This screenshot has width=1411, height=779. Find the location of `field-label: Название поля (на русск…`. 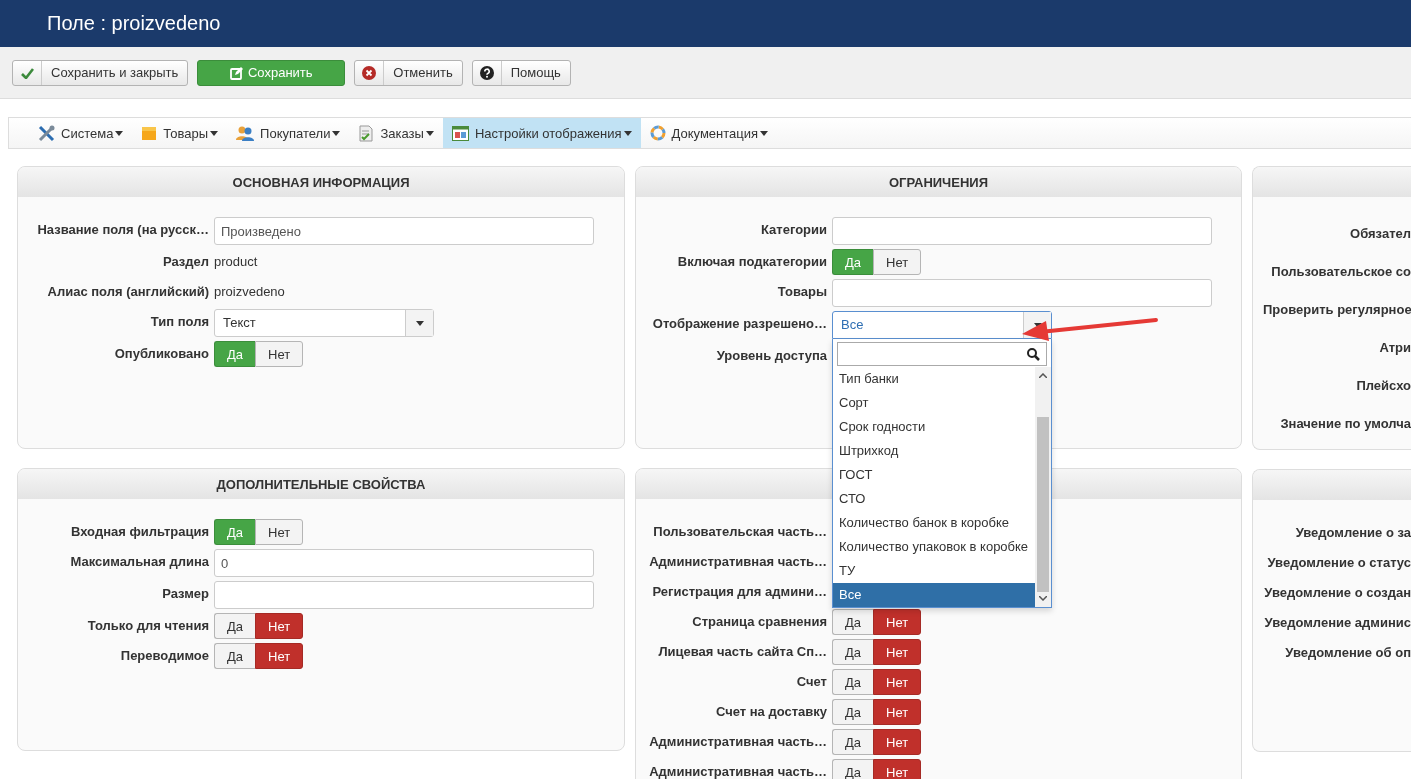

field-label: Название поля (на русск… is located at coordinates (122, 230).